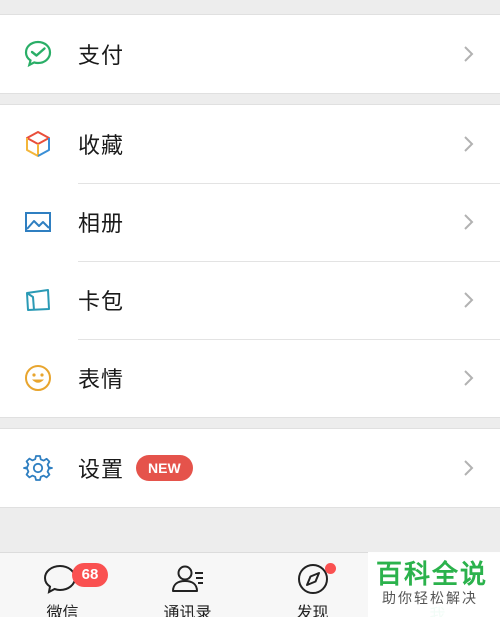  Describe the element at coordinates (101, 380) in the screenshot. I see `menu-label-stickers: 表情` at that location.